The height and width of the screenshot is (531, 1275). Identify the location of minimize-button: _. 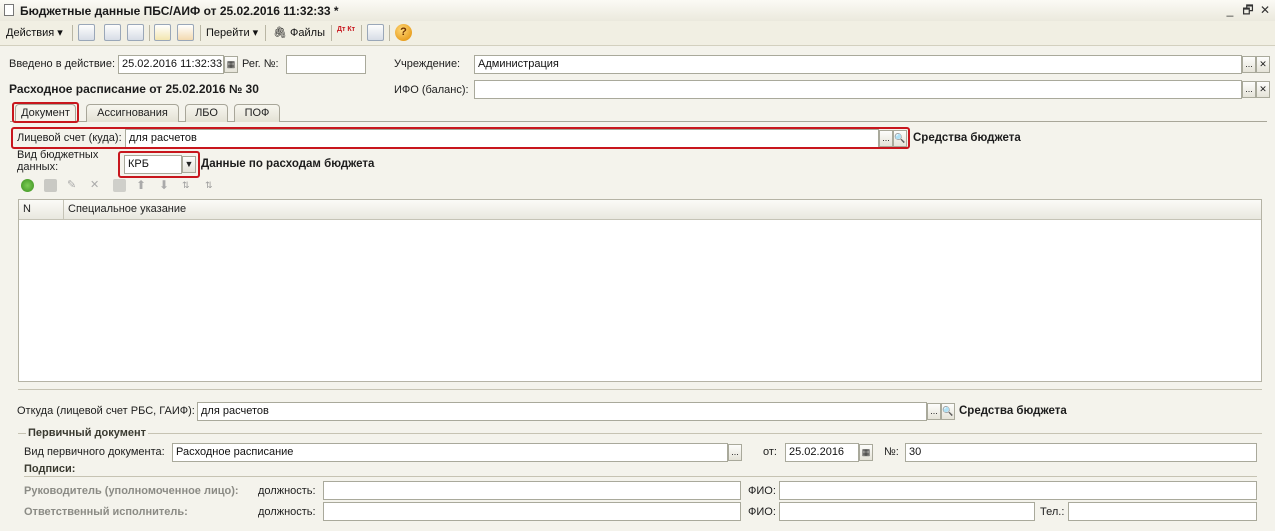
(1230, 10).